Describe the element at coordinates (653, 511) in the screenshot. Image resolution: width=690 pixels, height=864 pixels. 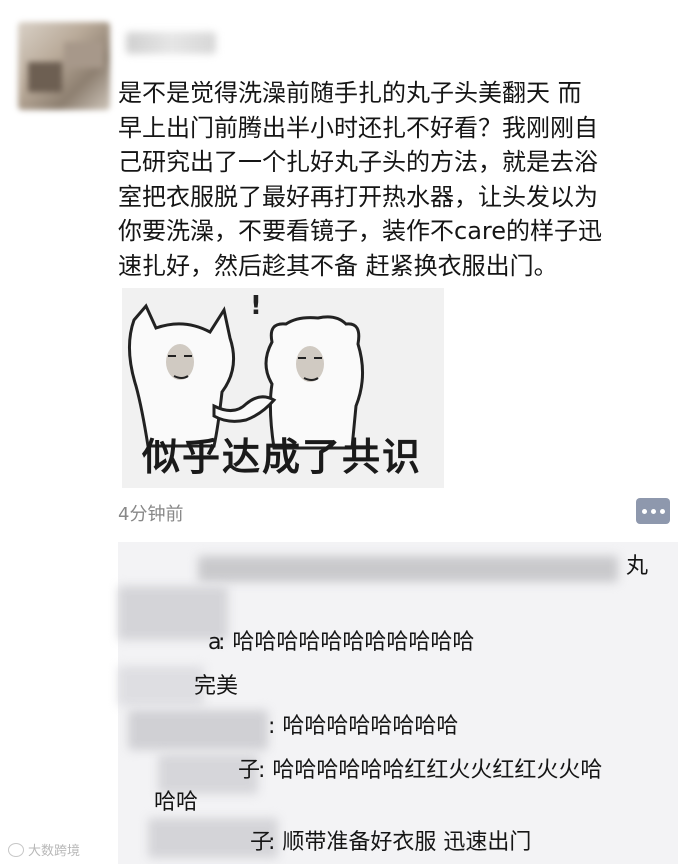
I see `comment-icon` at that location.